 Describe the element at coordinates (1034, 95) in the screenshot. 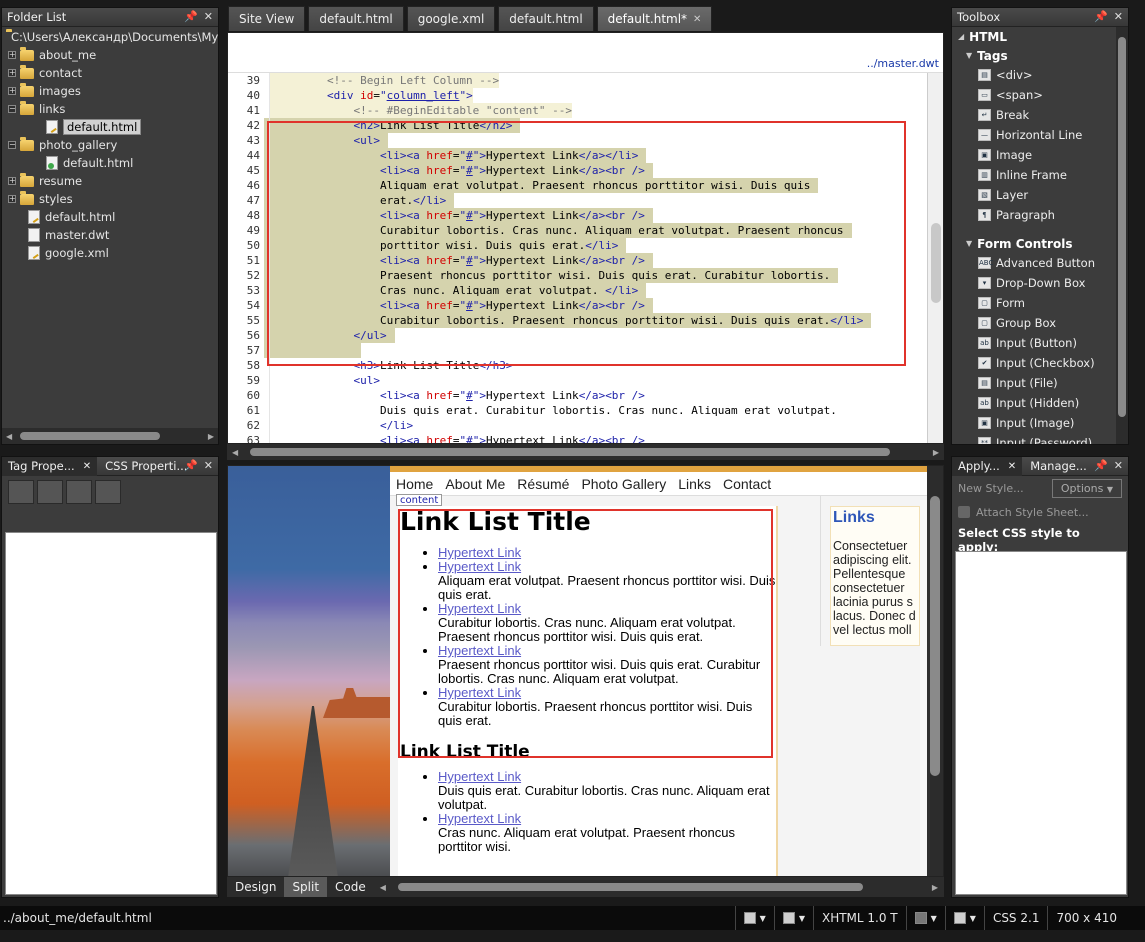

I see `toolbox-item: ▭ <span>` at that location.